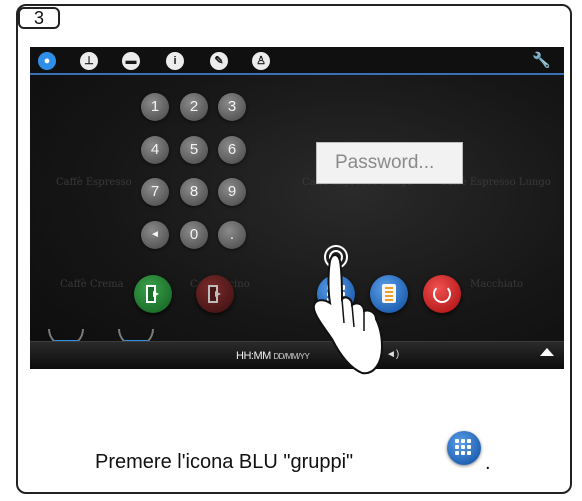 The image size is (582, 501). I want to click on keypad-key-8: 8, so click(194, 192).